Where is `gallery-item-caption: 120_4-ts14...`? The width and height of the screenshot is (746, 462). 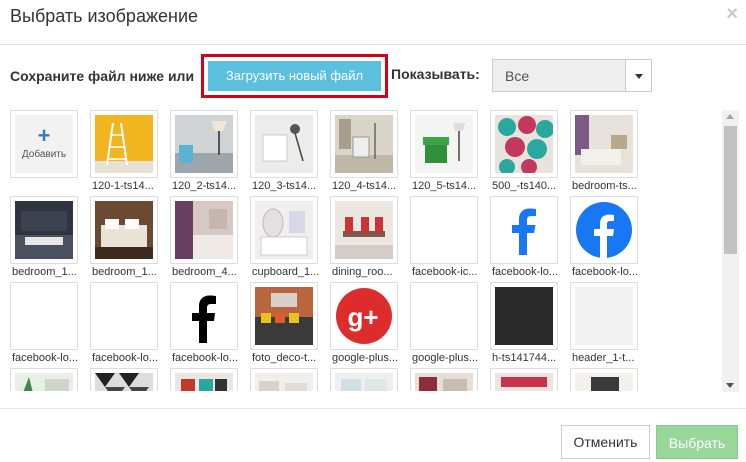
gallery-item-caption: 120_4-ts14... is located at coordinates (364, 186).